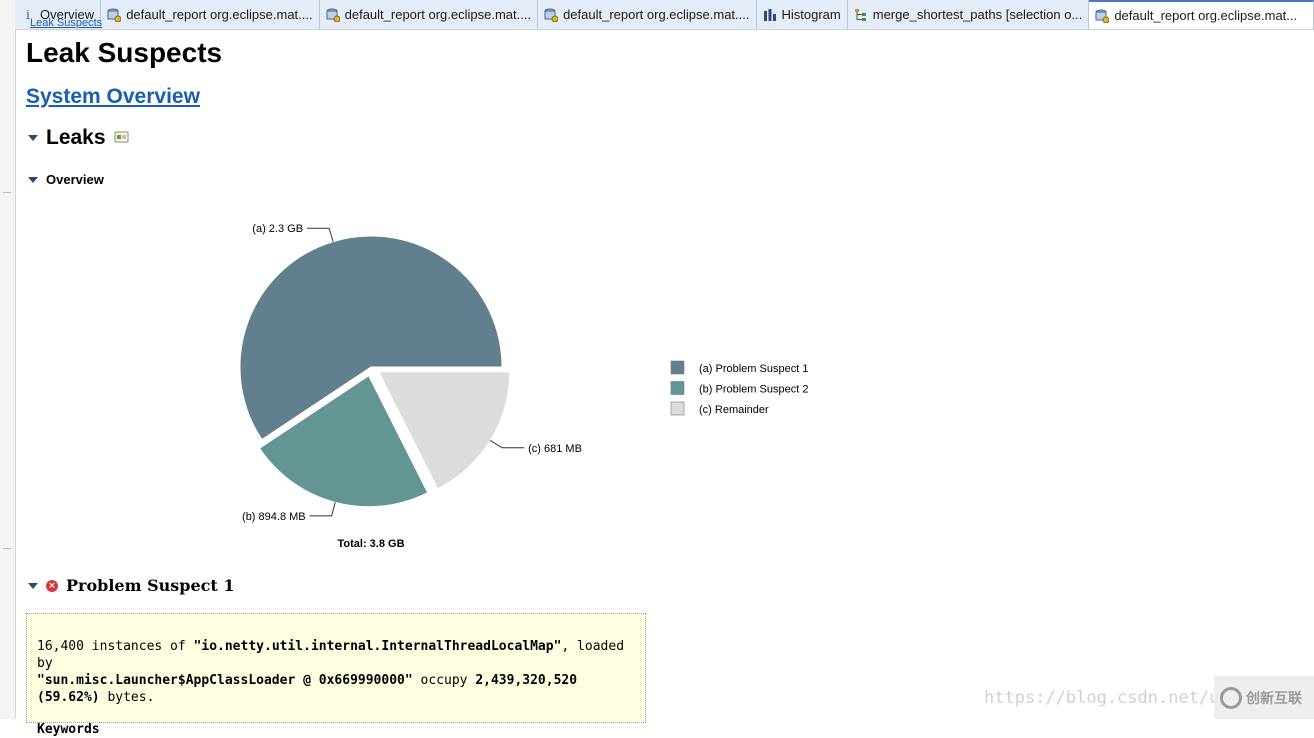  I want to click on leaks-heading: Leaks, so click(76, 137).